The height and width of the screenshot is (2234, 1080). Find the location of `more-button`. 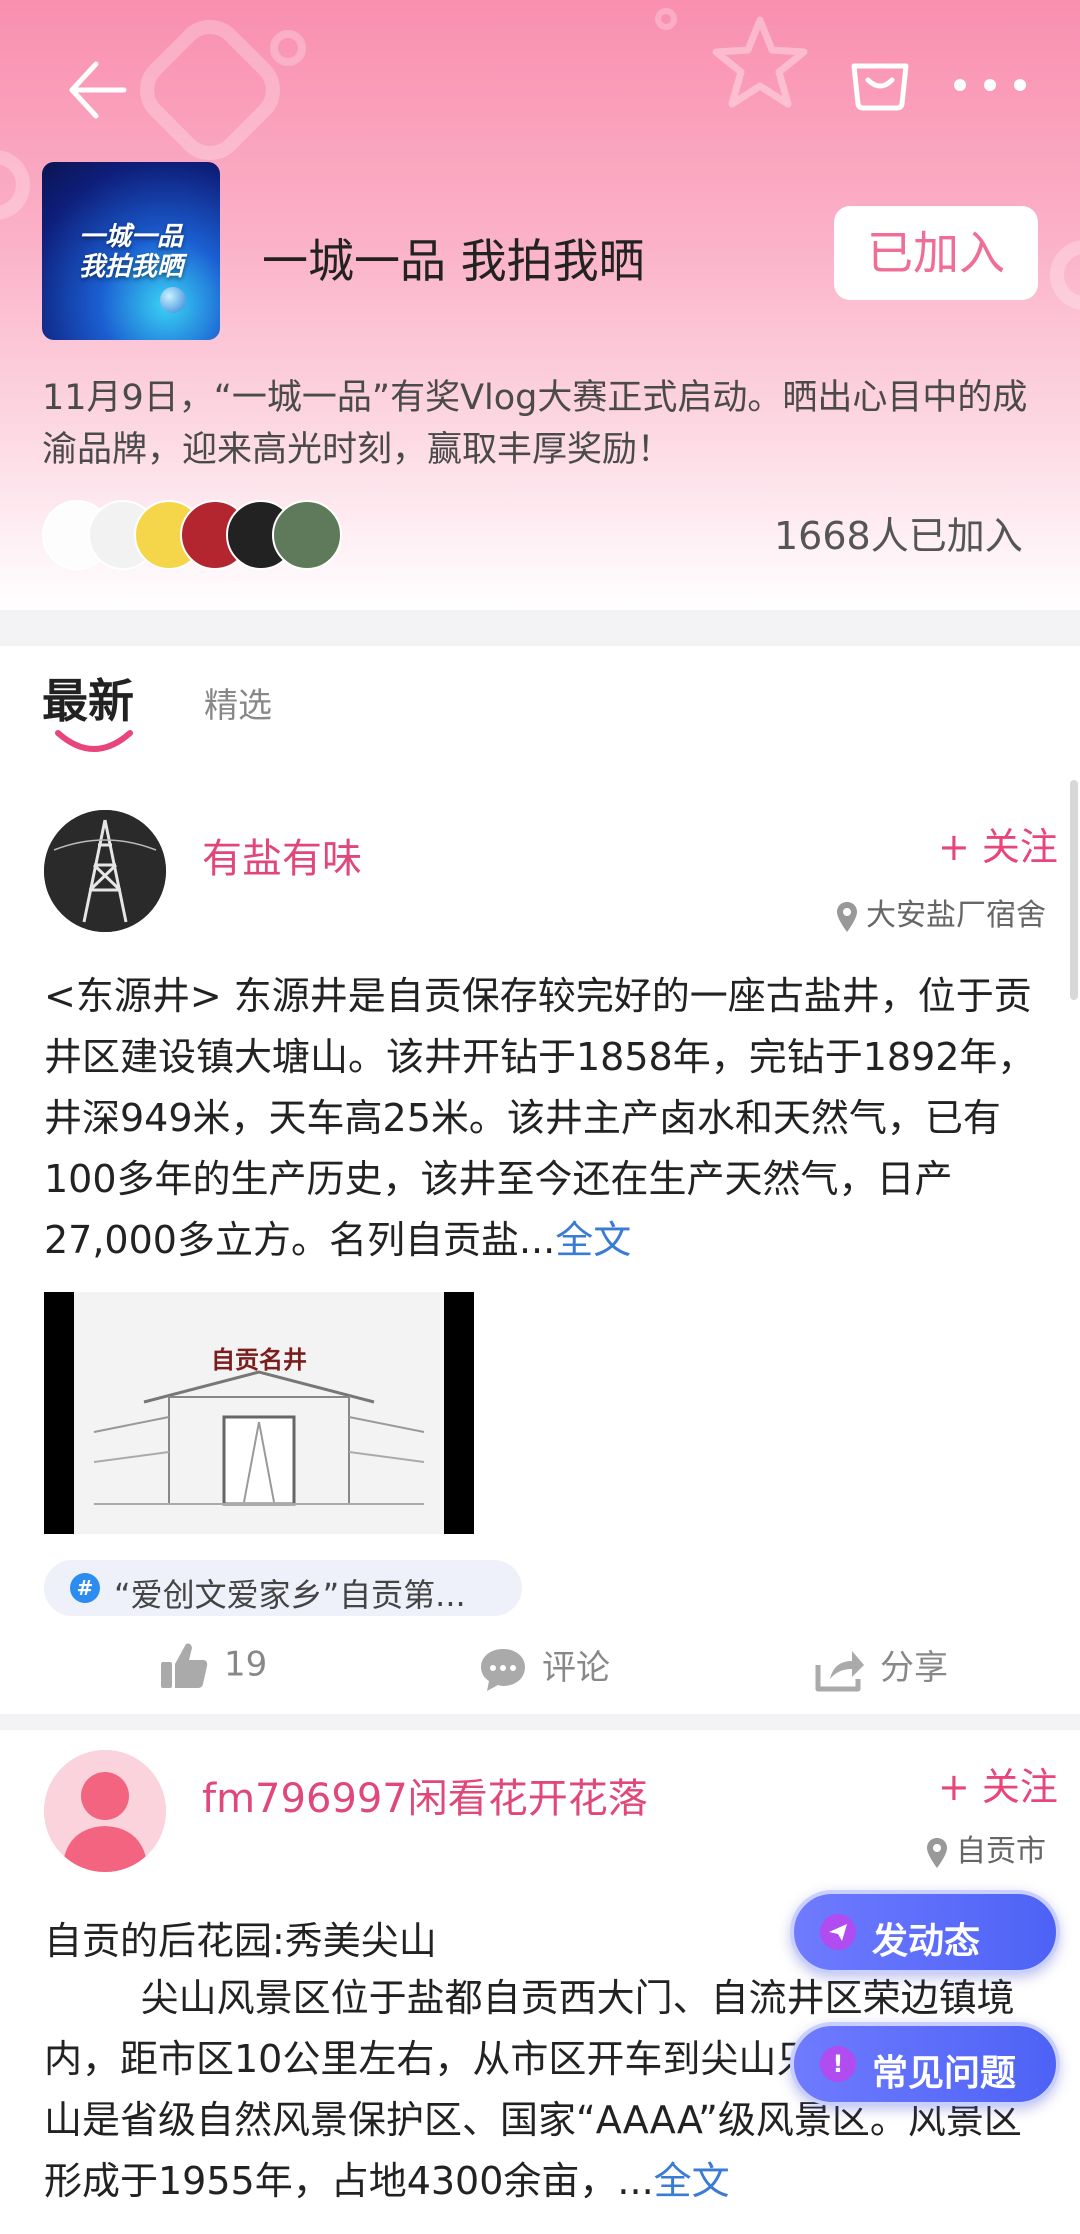

more-button is located at coordinates (990, 85).